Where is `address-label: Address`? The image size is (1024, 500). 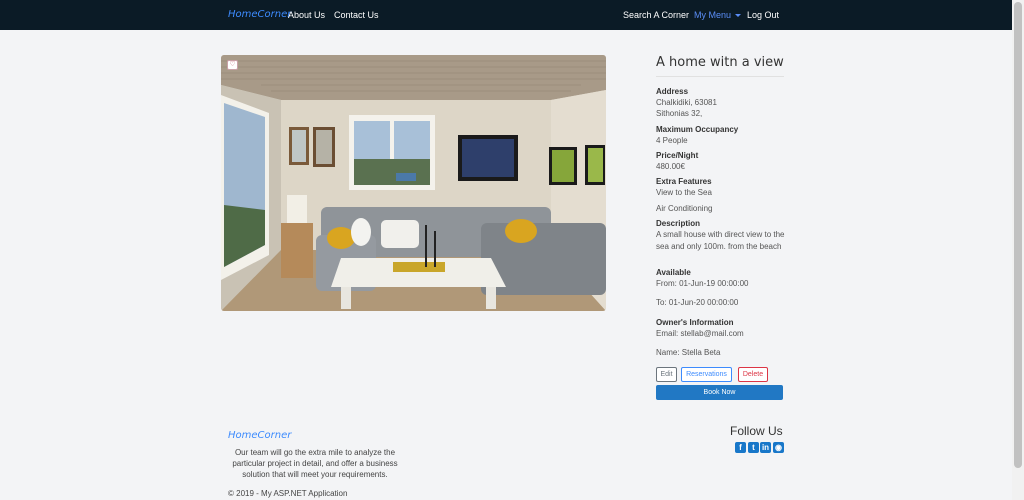
address-label: Address is located at coordinates (672, 91).